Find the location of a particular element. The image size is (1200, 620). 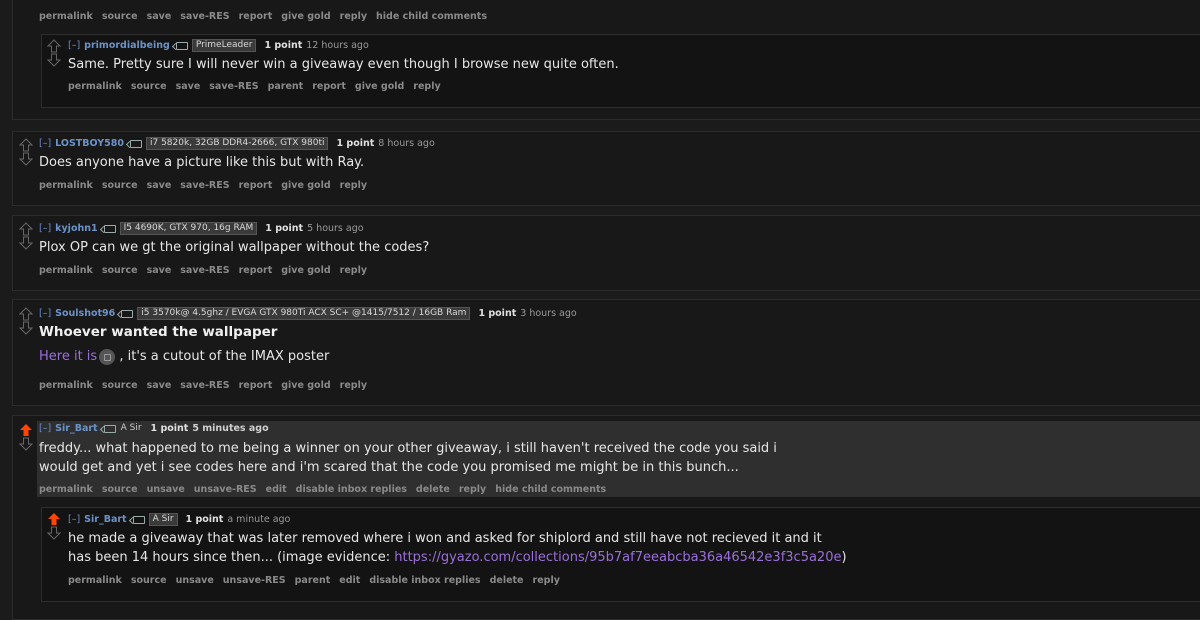

timestamp: 12 hours ago is located at coordinates (337, 45).